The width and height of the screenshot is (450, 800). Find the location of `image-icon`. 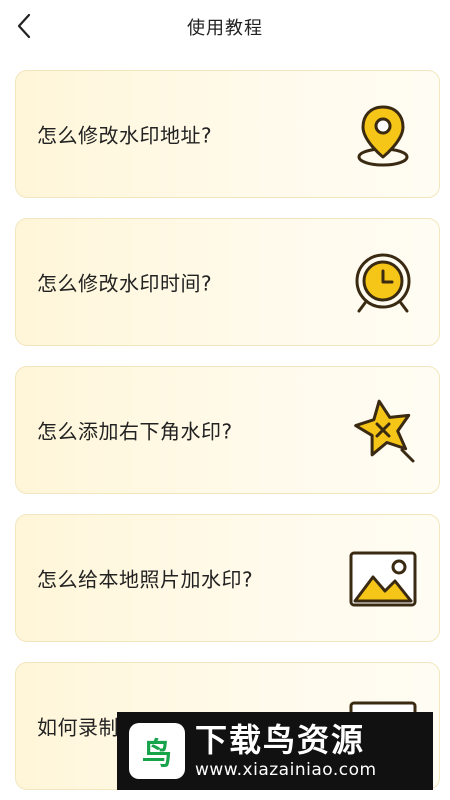

image-icon is located at coordinates (383, 579).